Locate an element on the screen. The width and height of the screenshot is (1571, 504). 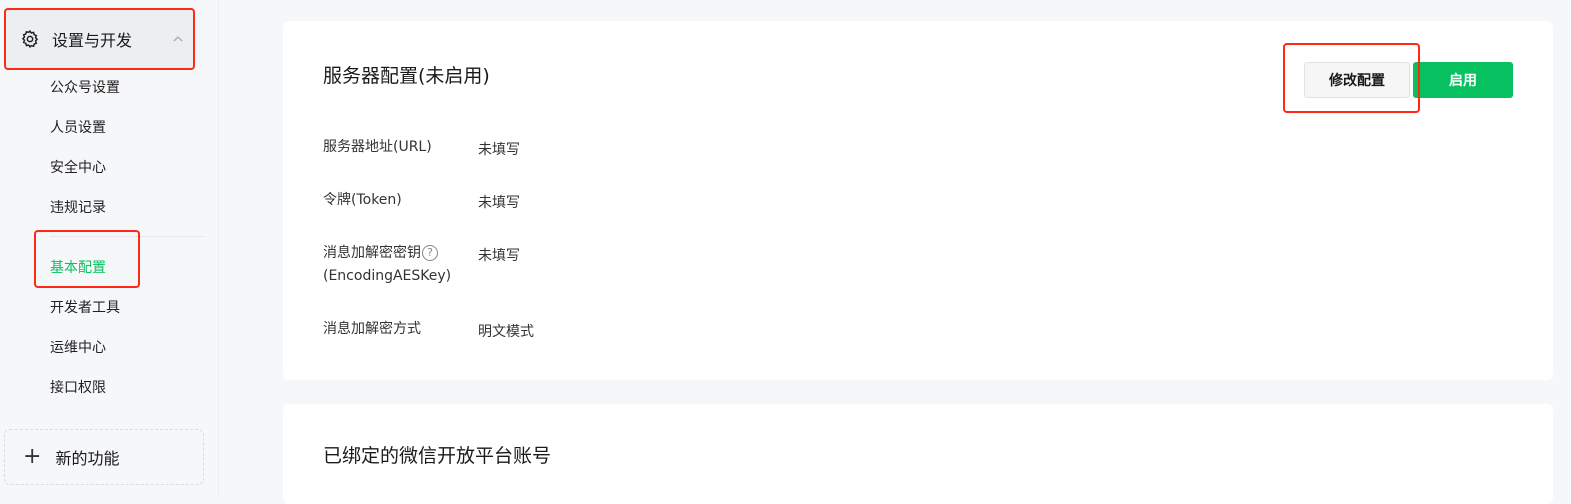
sidebar-border is located at coordinates (218, 248).